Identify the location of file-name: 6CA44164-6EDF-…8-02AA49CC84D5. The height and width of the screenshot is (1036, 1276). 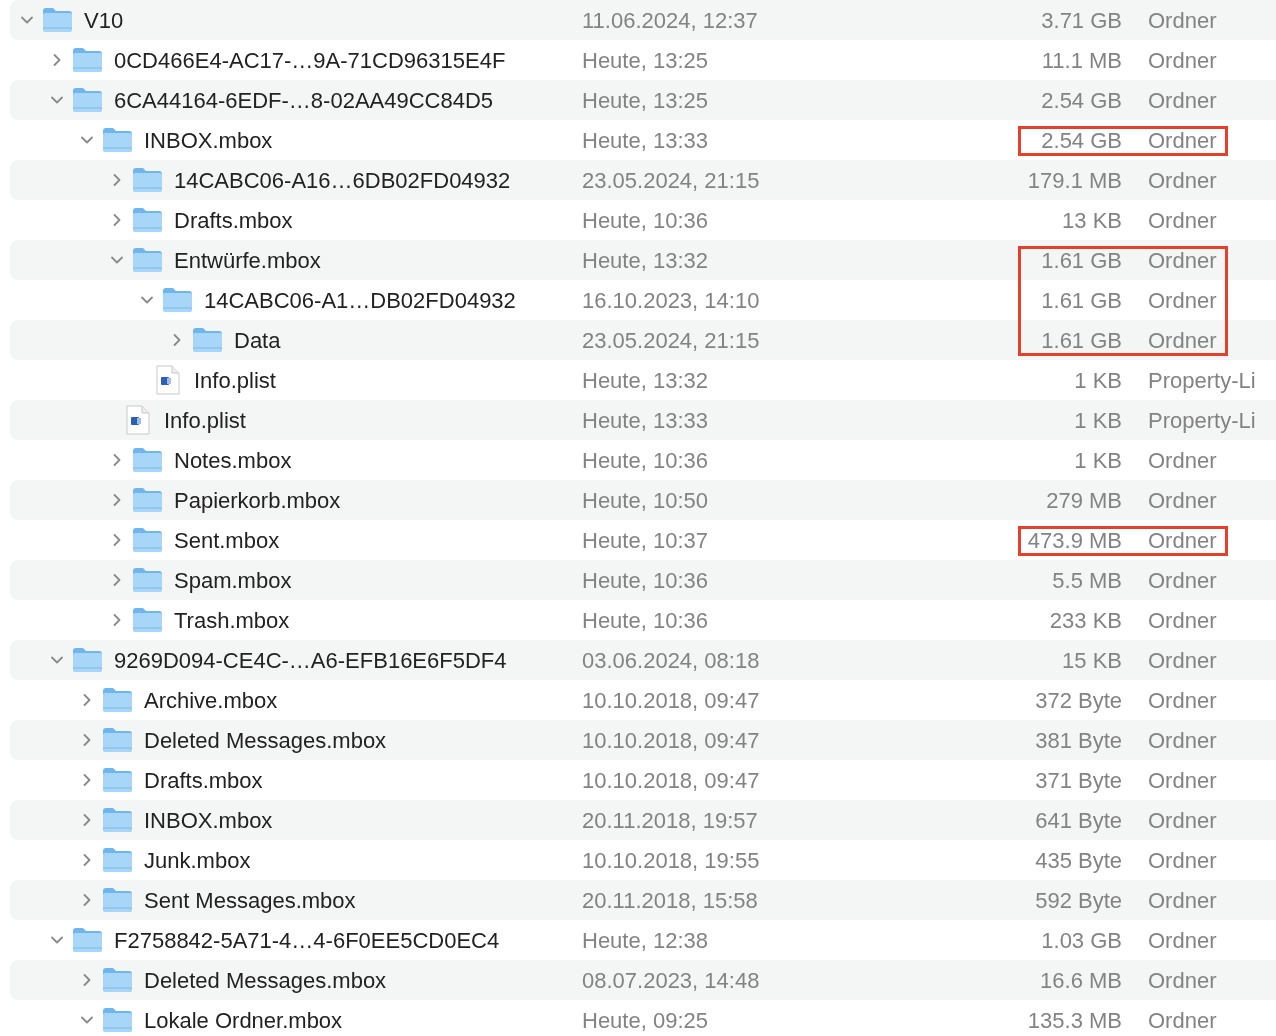
(304, 100).